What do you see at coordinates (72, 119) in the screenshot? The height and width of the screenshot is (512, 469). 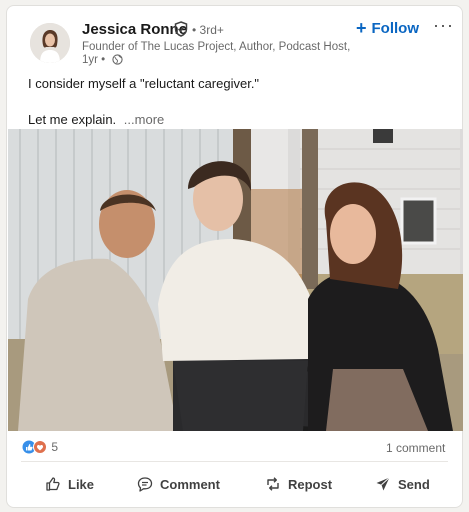 I see `post-text-line-2-content: Let me explain.` at bounding box center [72, 119].